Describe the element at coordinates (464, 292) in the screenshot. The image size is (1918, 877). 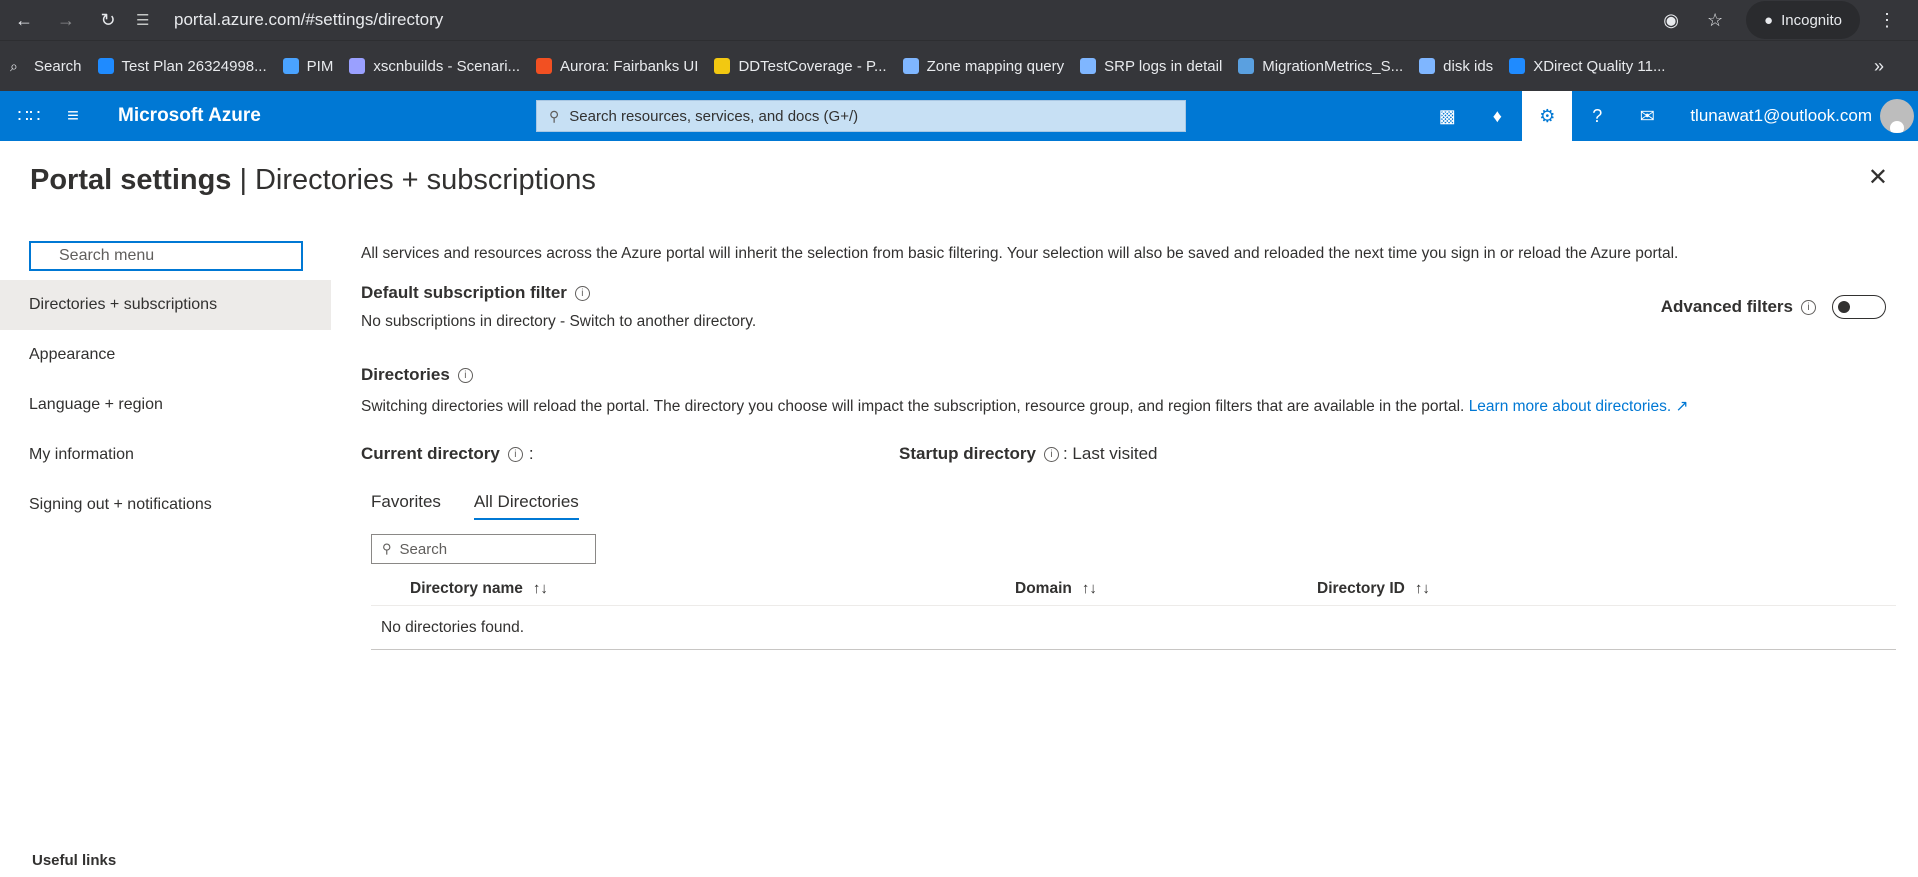
I see `default-filter-label: Default subscription filter` at that location.